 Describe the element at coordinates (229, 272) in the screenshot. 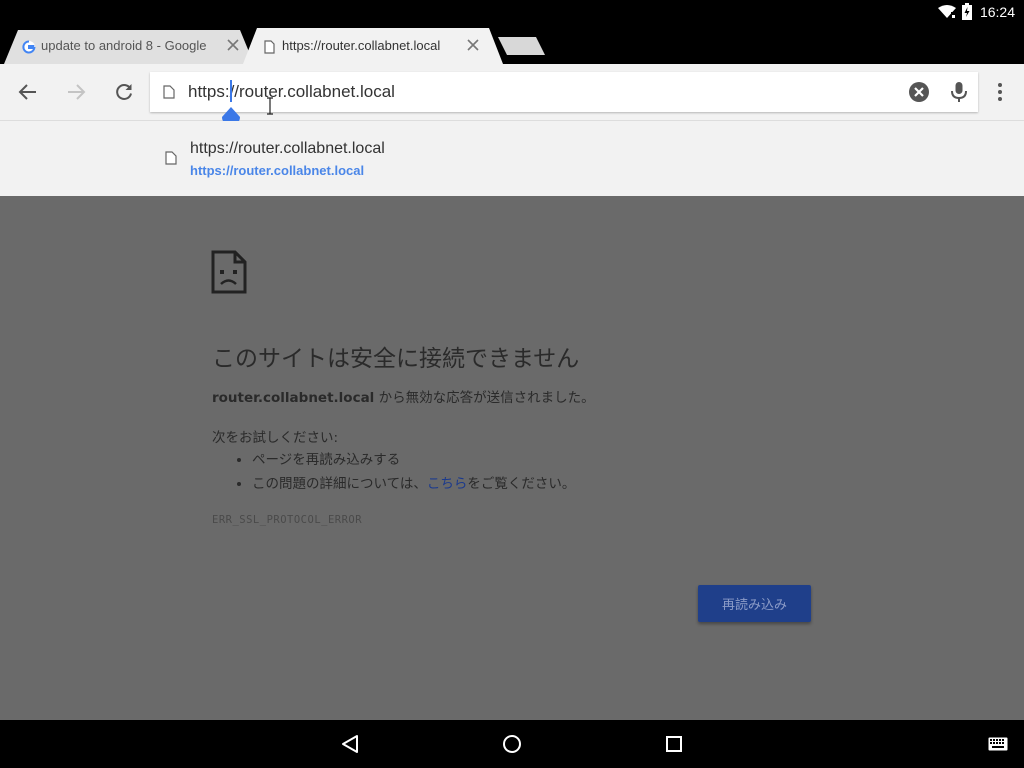

I see `sad-page-icon` at that location.